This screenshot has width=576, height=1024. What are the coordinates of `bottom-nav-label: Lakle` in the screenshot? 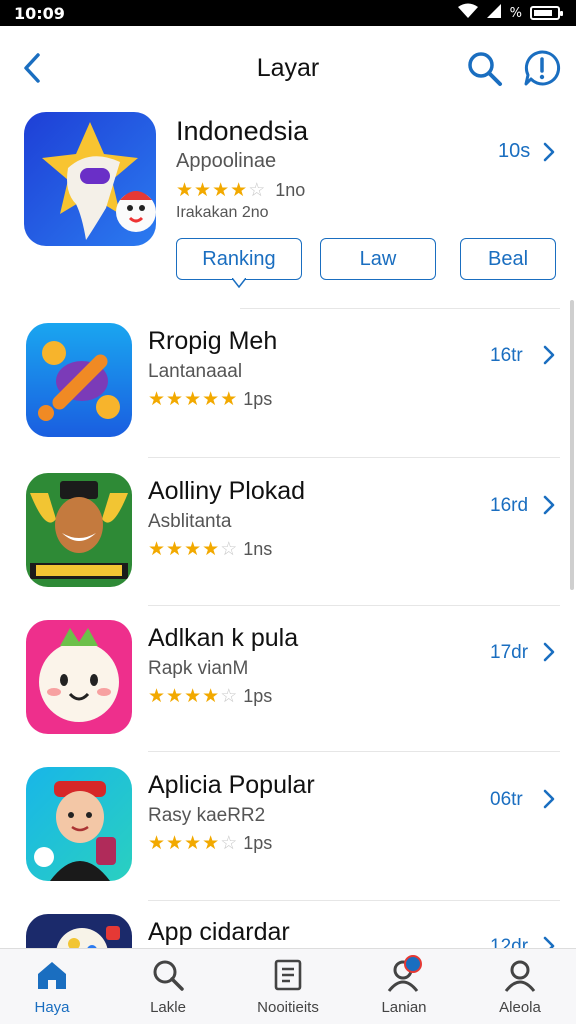 It's located at (168, 1007).